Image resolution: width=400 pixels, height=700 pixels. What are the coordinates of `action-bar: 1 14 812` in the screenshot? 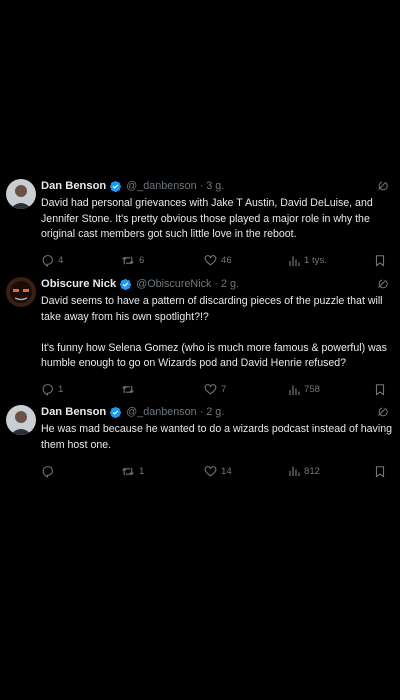 It's located at (220, 471).